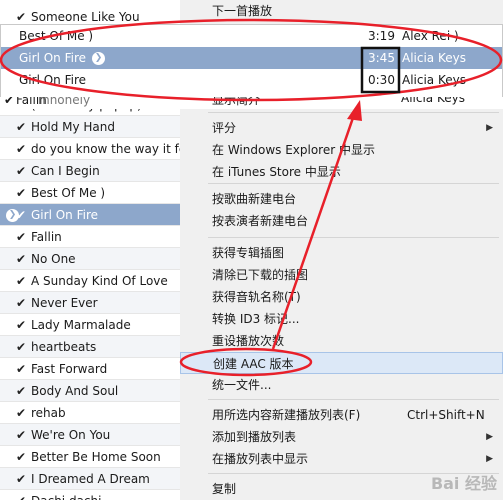  Describe the element at coordinates (236, 102) in the screenshot. I see `strip-menu-text: 显示简介` at that location.